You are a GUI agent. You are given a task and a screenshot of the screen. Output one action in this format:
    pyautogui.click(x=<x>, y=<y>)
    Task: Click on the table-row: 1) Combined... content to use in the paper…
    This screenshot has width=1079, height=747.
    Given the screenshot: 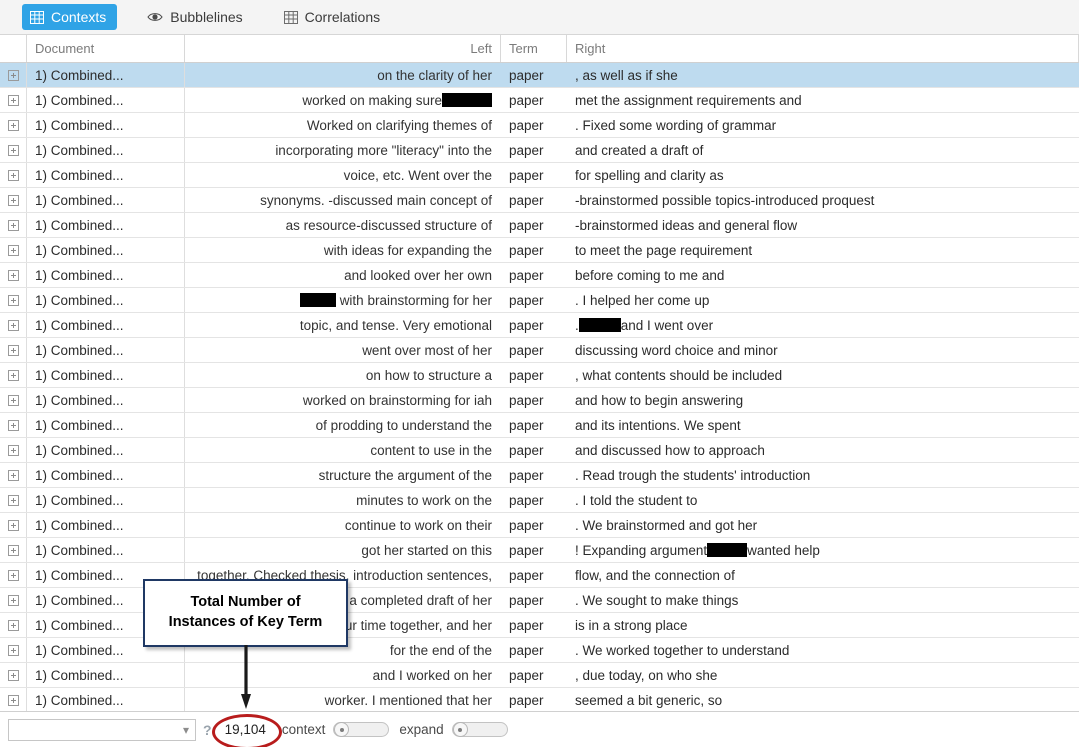 What is the action you would take?
    pyautogui.click(x=539, y=450)
    